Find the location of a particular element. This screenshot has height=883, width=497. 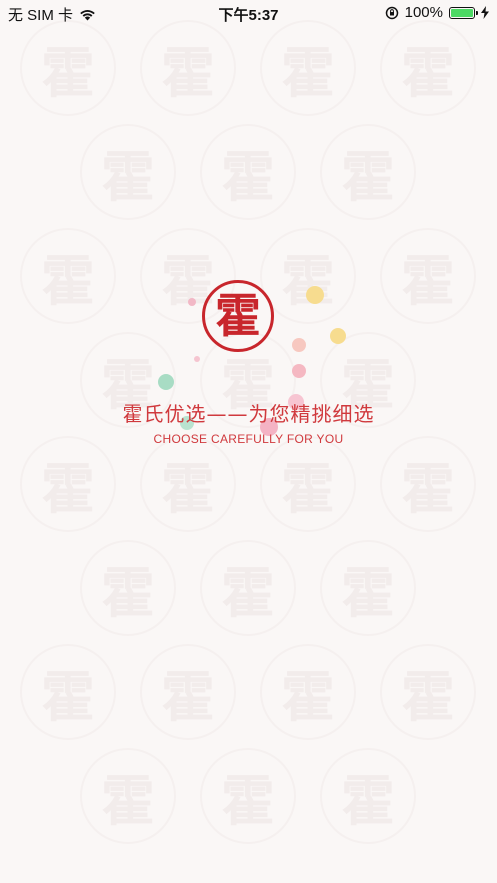

decor-bubble-rose is located at coordinates (299, 371).